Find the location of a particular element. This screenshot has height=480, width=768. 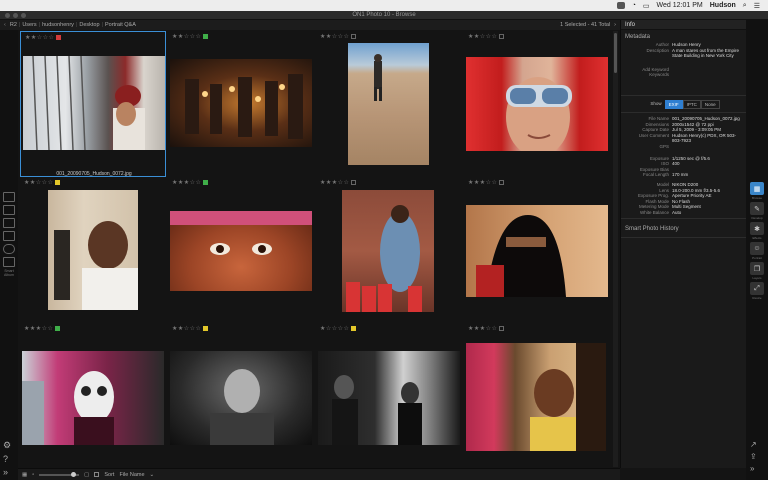

slider-knob is located at coordinates (73, 474).